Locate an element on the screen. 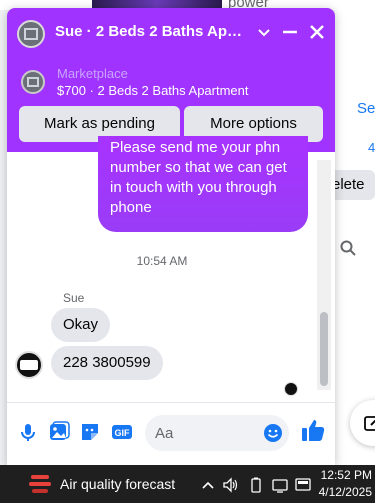 The width and height of the screenshot is (375, 503). photo-icon is located at coordinates (59, 432).